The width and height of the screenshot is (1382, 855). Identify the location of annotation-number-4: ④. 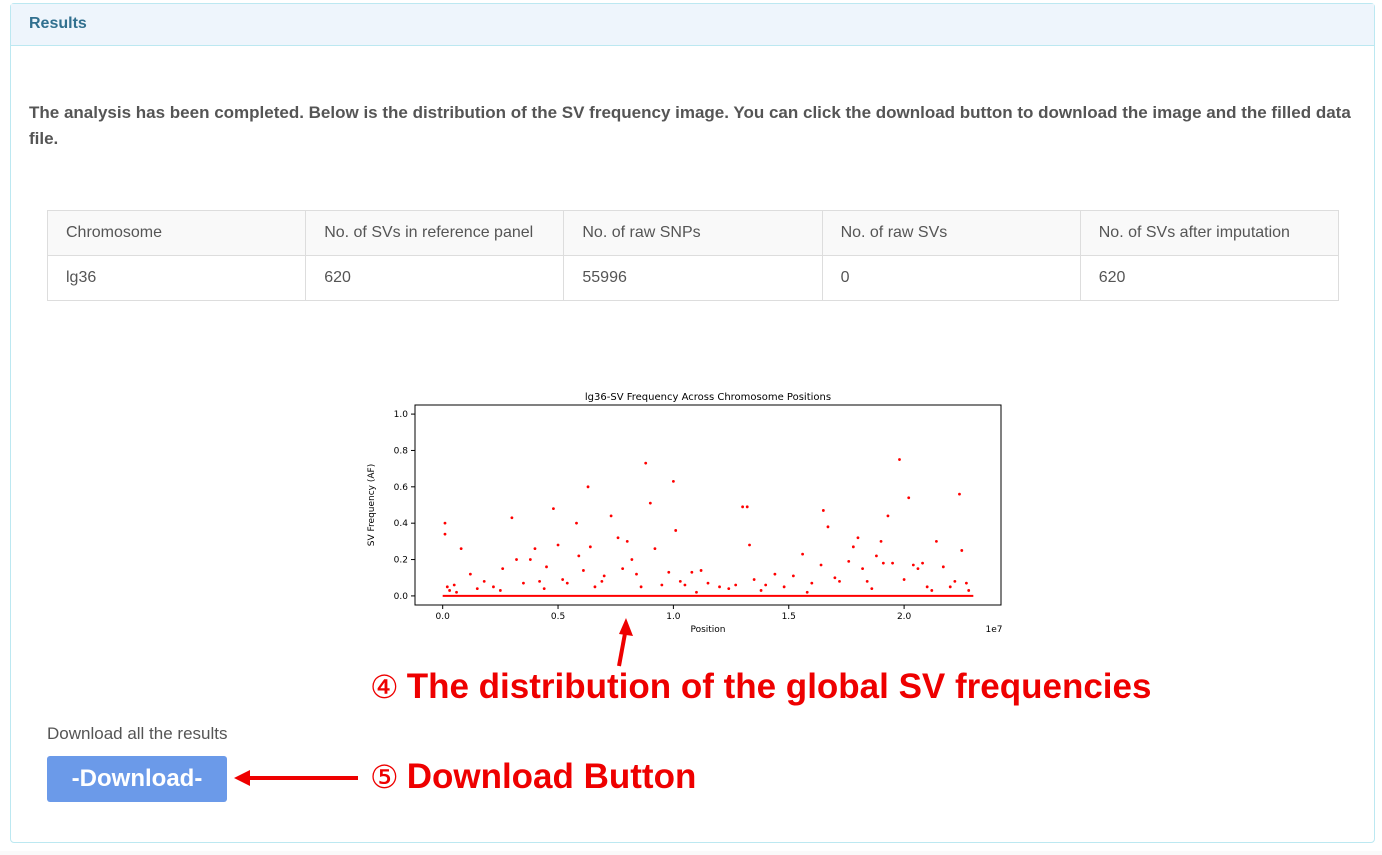
(384, 687).